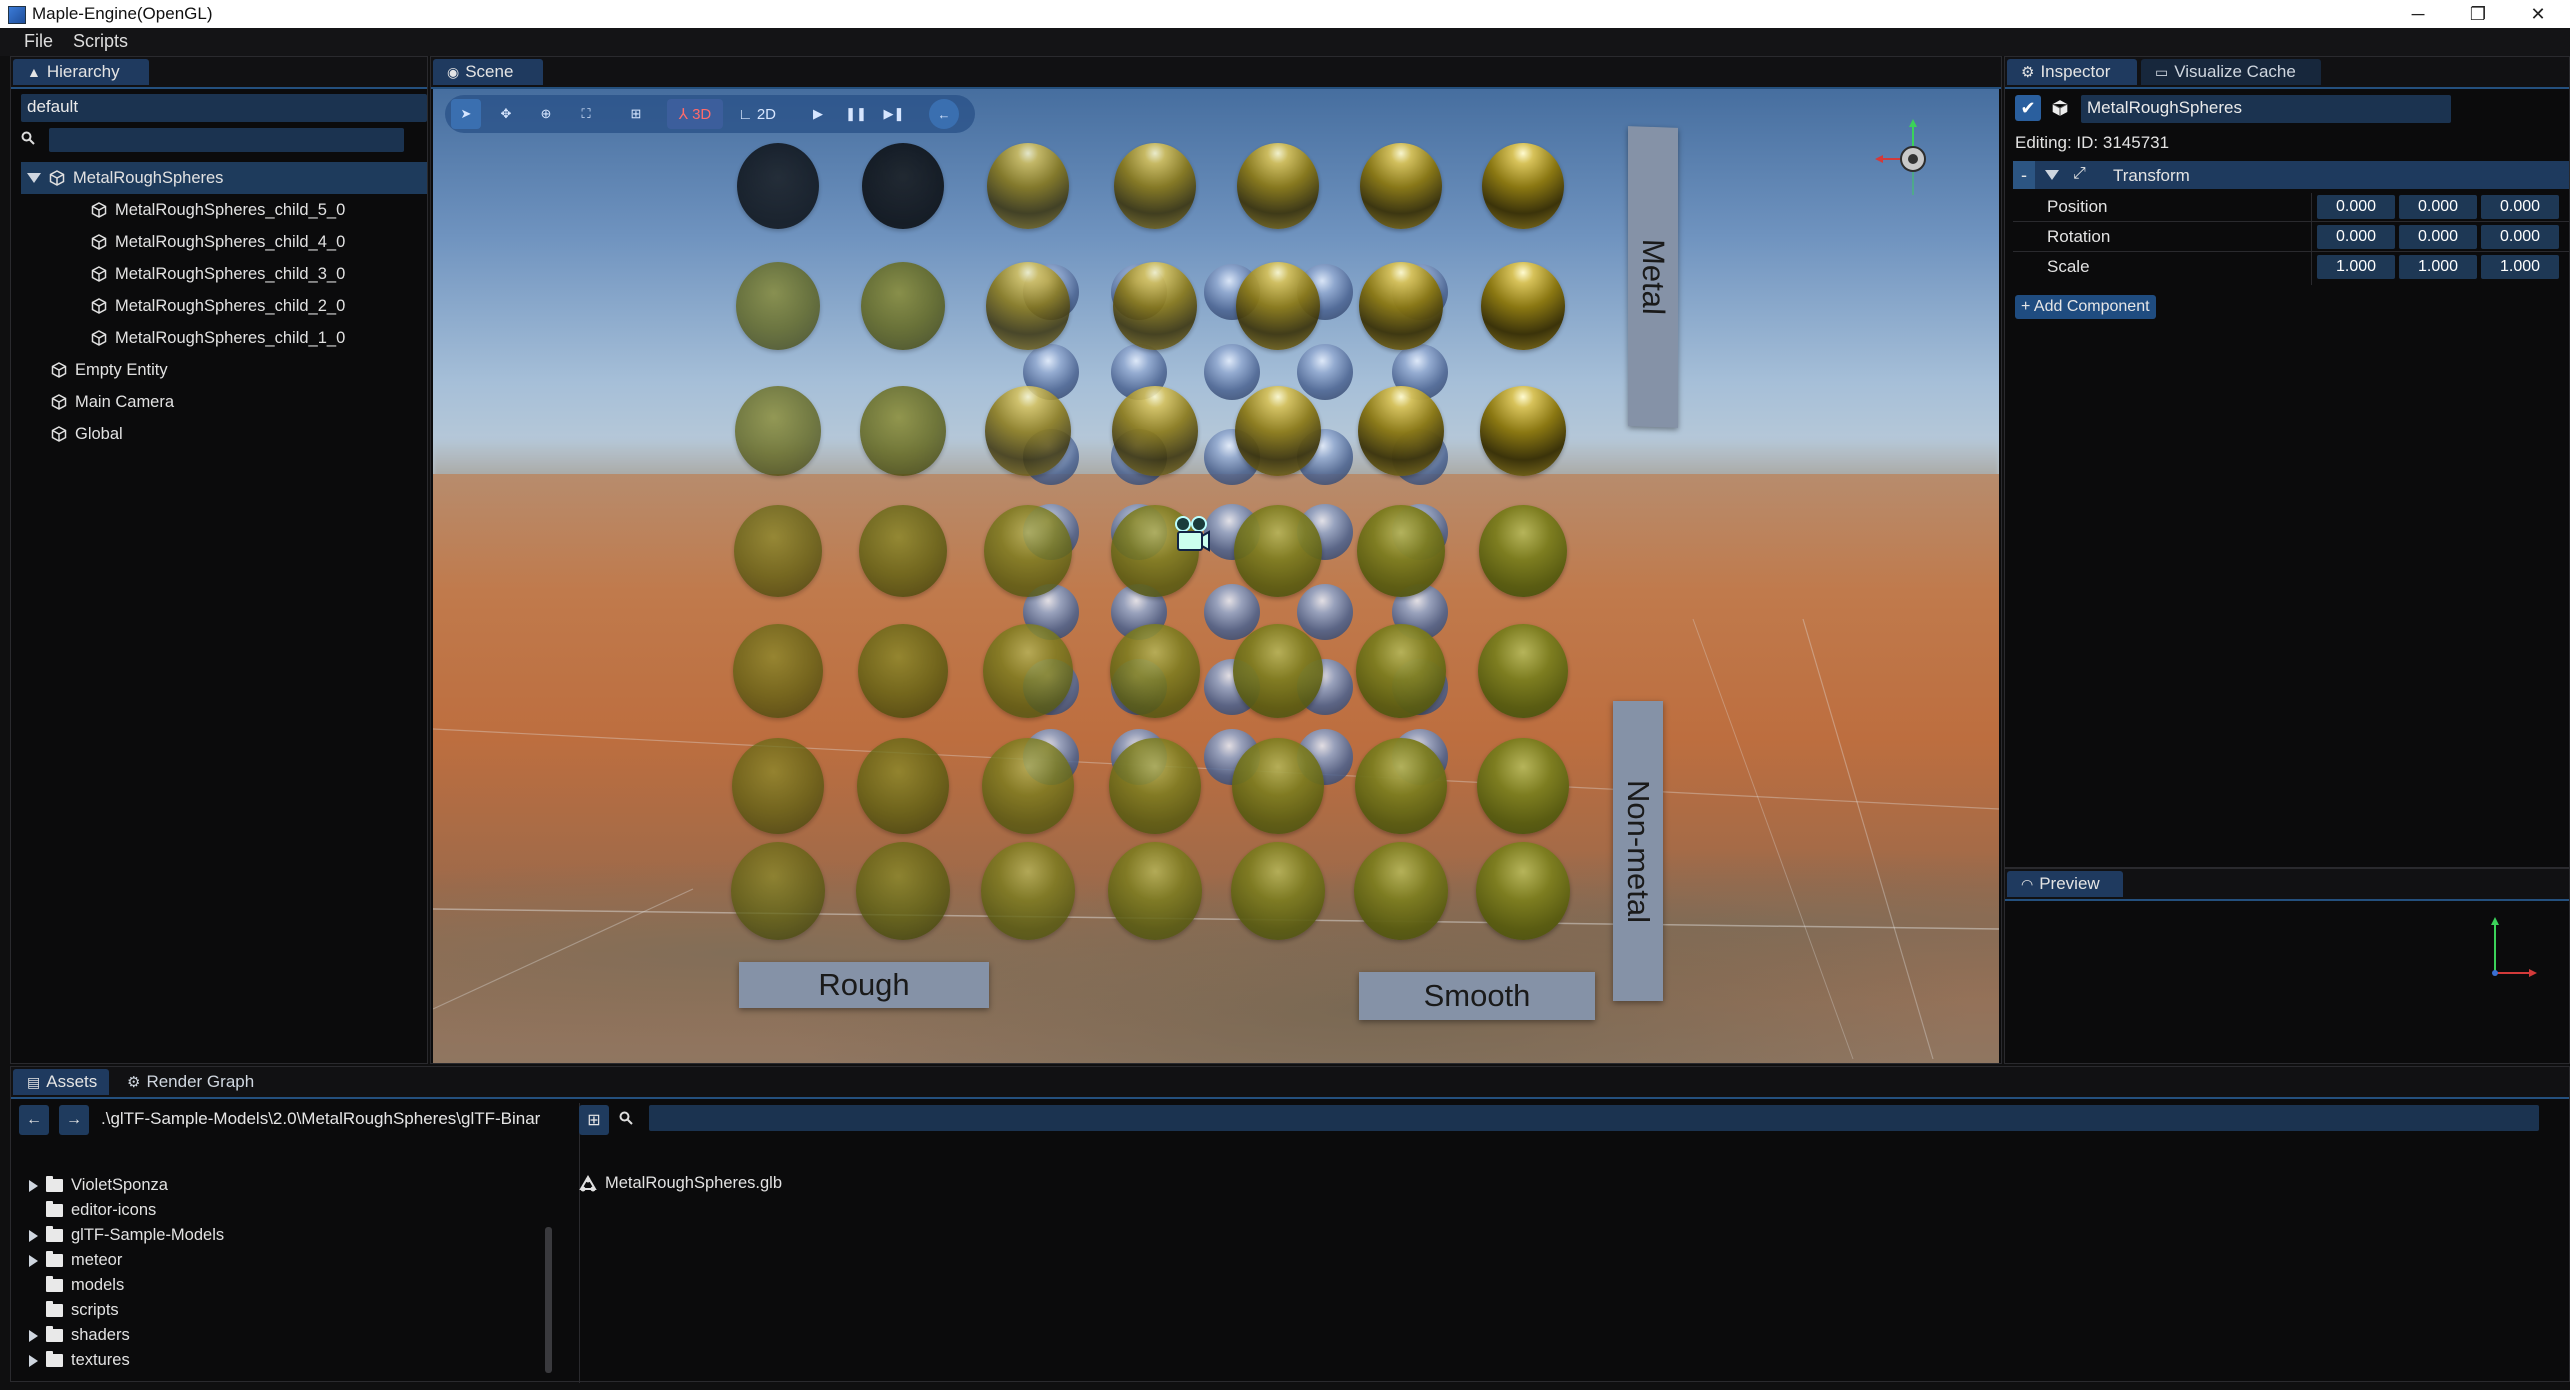  Describe the element at coordinates (193, 1082) in the screenshot. I see `tab-render-graph: ⚙ Render Graph` at that location.